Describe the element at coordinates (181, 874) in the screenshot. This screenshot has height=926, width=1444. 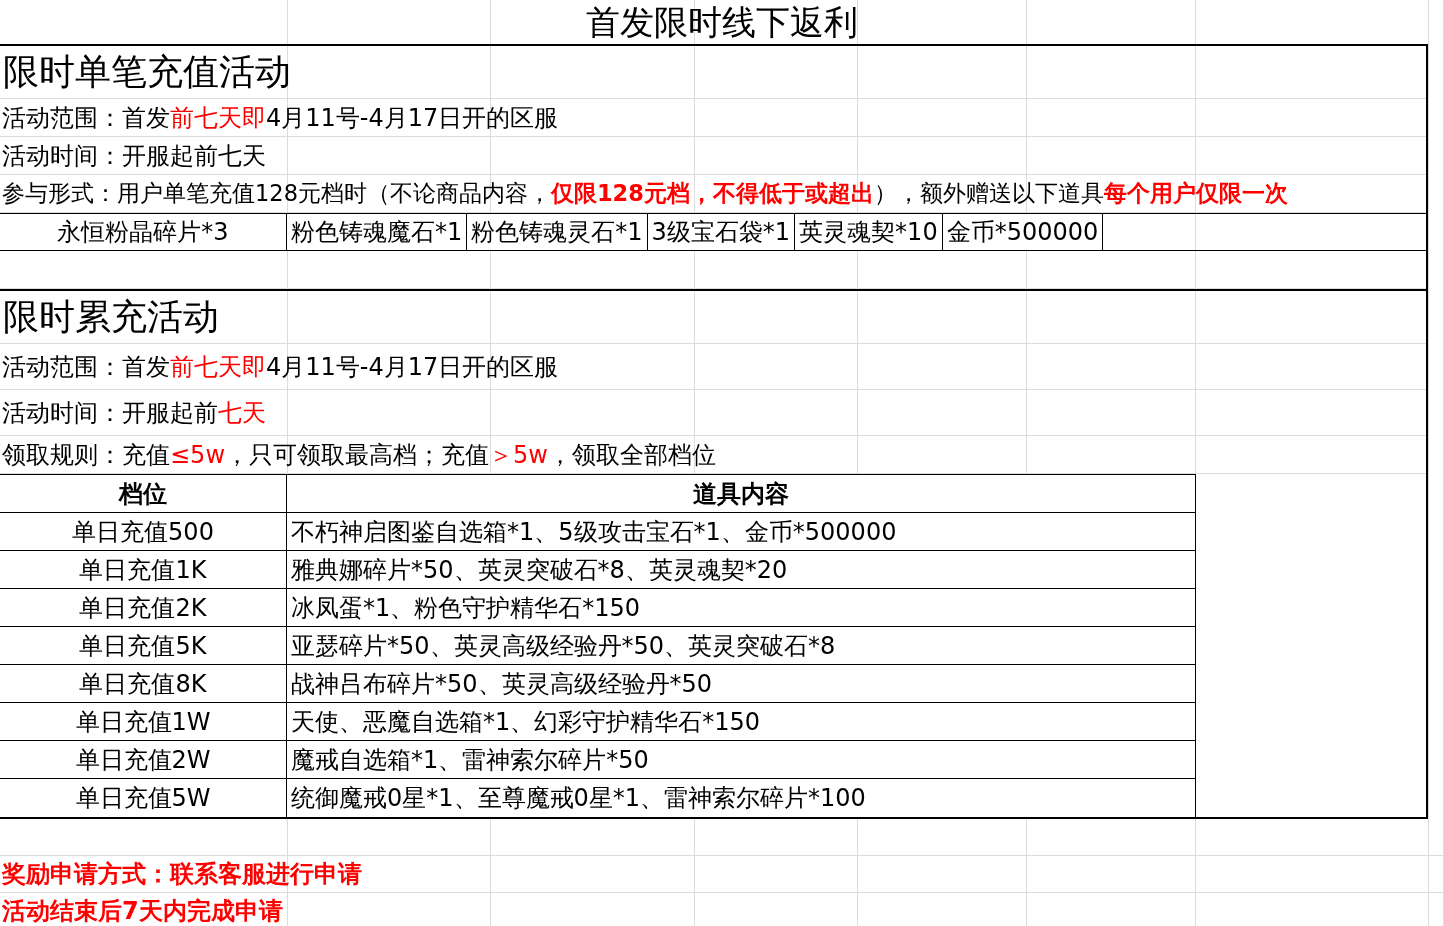
I see `note-text: 奖励申请方式：联系客服进行申请` at that location.